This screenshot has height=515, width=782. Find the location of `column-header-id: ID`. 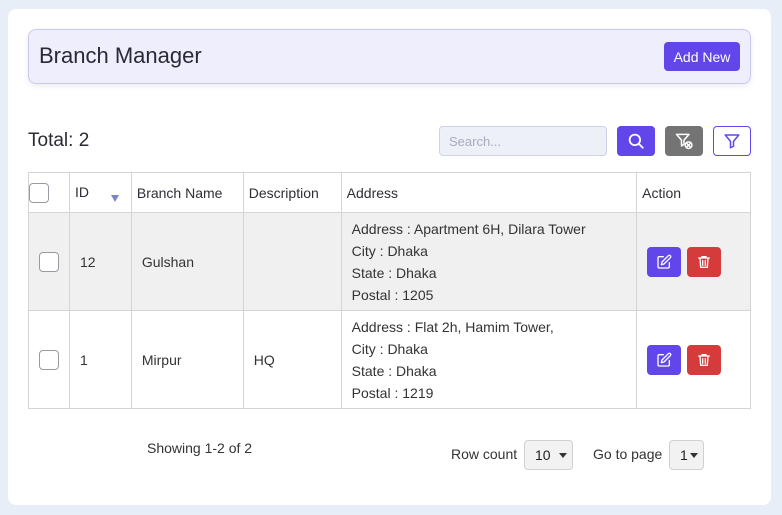

column-header-id: ID is located at coordinates (100, 192).